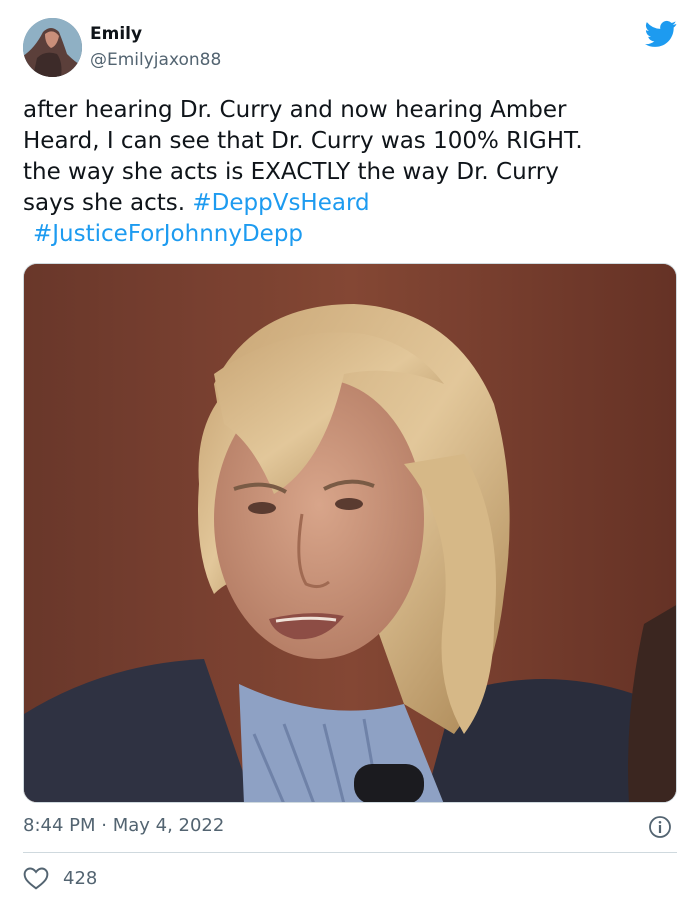  Describe the element at coordinates (36, 878) in the screenshot. I see `heart-icon` at that location.